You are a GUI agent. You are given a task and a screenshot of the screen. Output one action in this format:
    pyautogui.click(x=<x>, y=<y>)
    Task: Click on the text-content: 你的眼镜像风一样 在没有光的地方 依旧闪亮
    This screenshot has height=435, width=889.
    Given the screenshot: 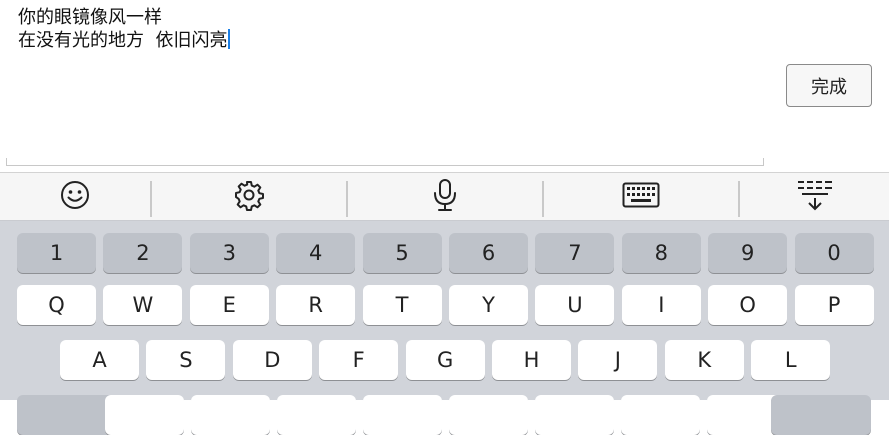 What is the action you would take?
    pyautogui.click(x=124, y=29)
    